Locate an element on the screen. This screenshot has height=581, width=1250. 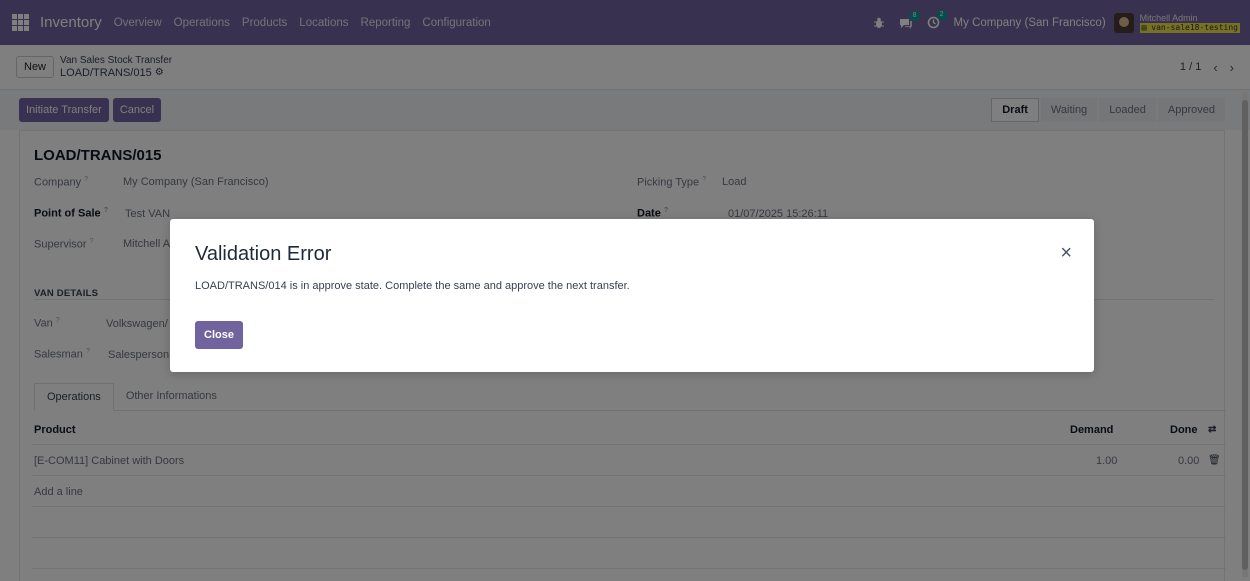
close-icon: × is located at coordinates (1066, 253).